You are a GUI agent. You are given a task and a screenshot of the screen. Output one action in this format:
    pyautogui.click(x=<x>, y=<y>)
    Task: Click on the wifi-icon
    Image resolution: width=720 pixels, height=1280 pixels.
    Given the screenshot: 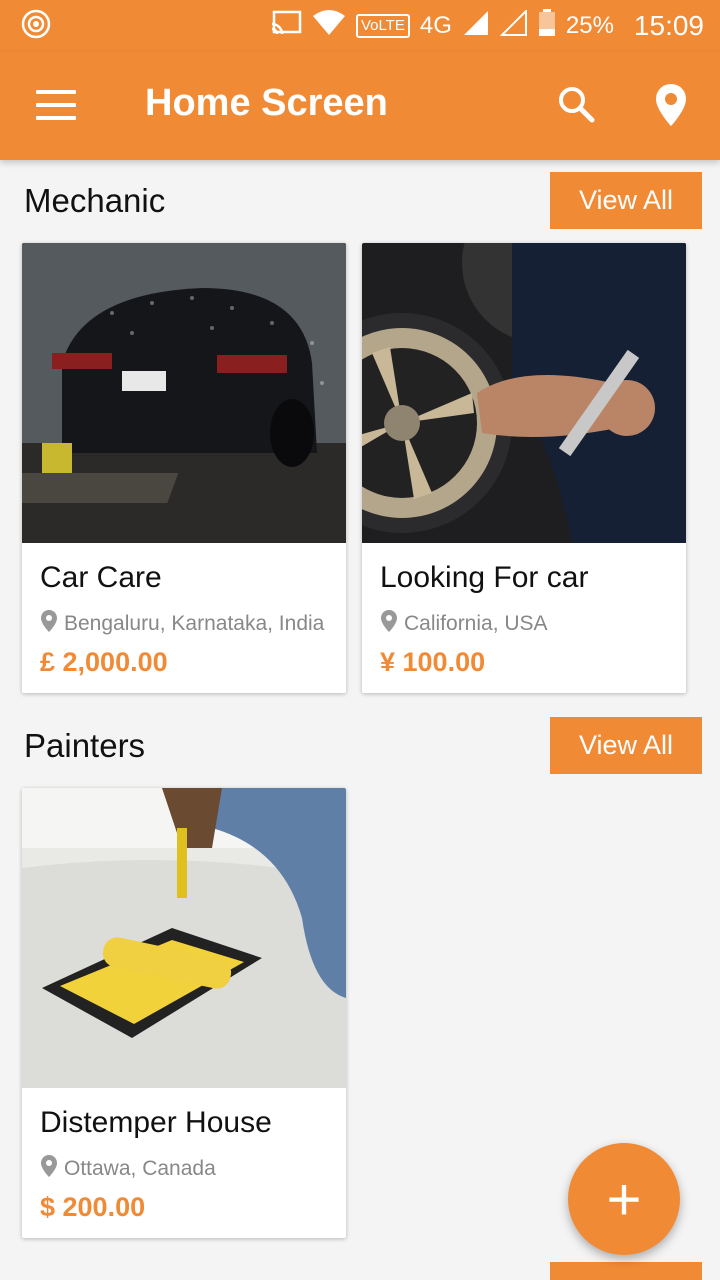 What is the action you would take?
    pyautogui.click(x=329, y=26)
    